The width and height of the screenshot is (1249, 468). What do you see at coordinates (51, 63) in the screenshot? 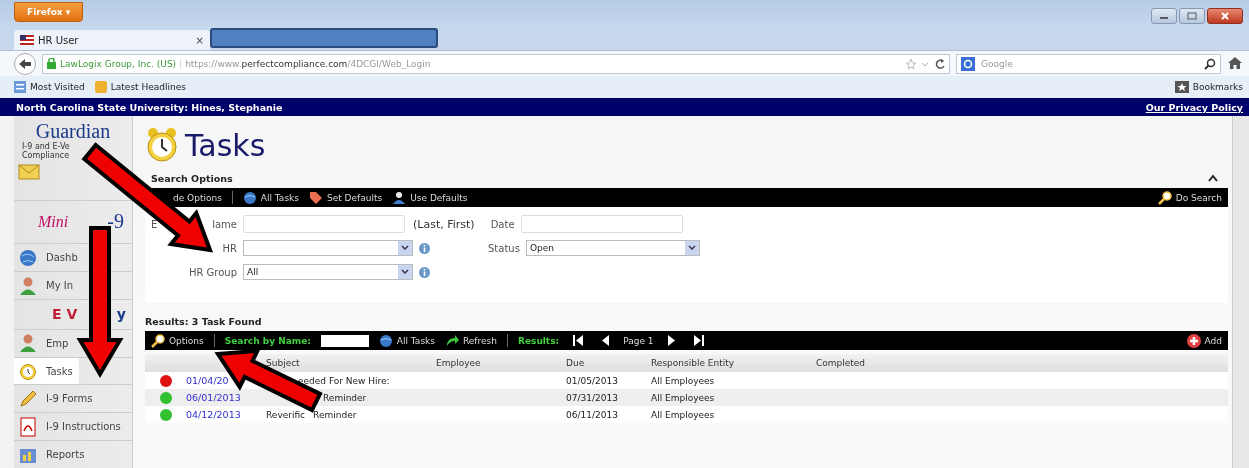
I see `lock-icon` at bounding box center [51, 63].